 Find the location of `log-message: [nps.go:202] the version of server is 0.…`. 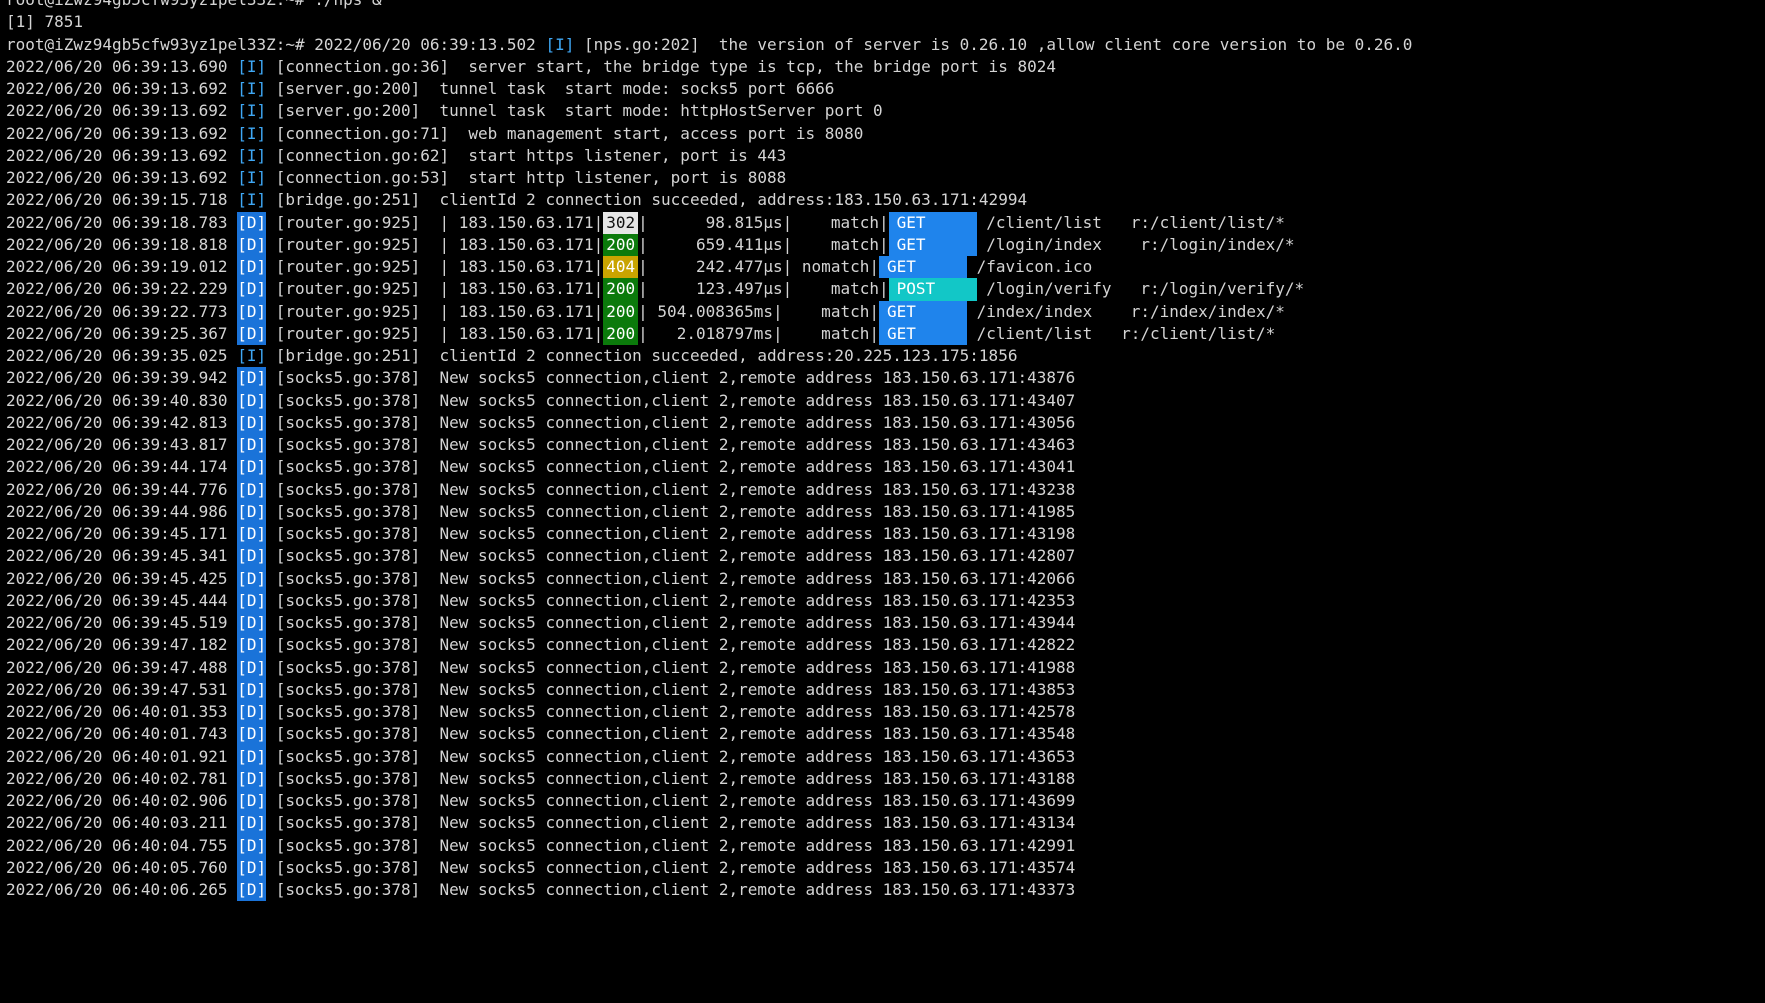

log-message: [nps.go:202] the version of server is 0.… is located at coordinates (993, 44).